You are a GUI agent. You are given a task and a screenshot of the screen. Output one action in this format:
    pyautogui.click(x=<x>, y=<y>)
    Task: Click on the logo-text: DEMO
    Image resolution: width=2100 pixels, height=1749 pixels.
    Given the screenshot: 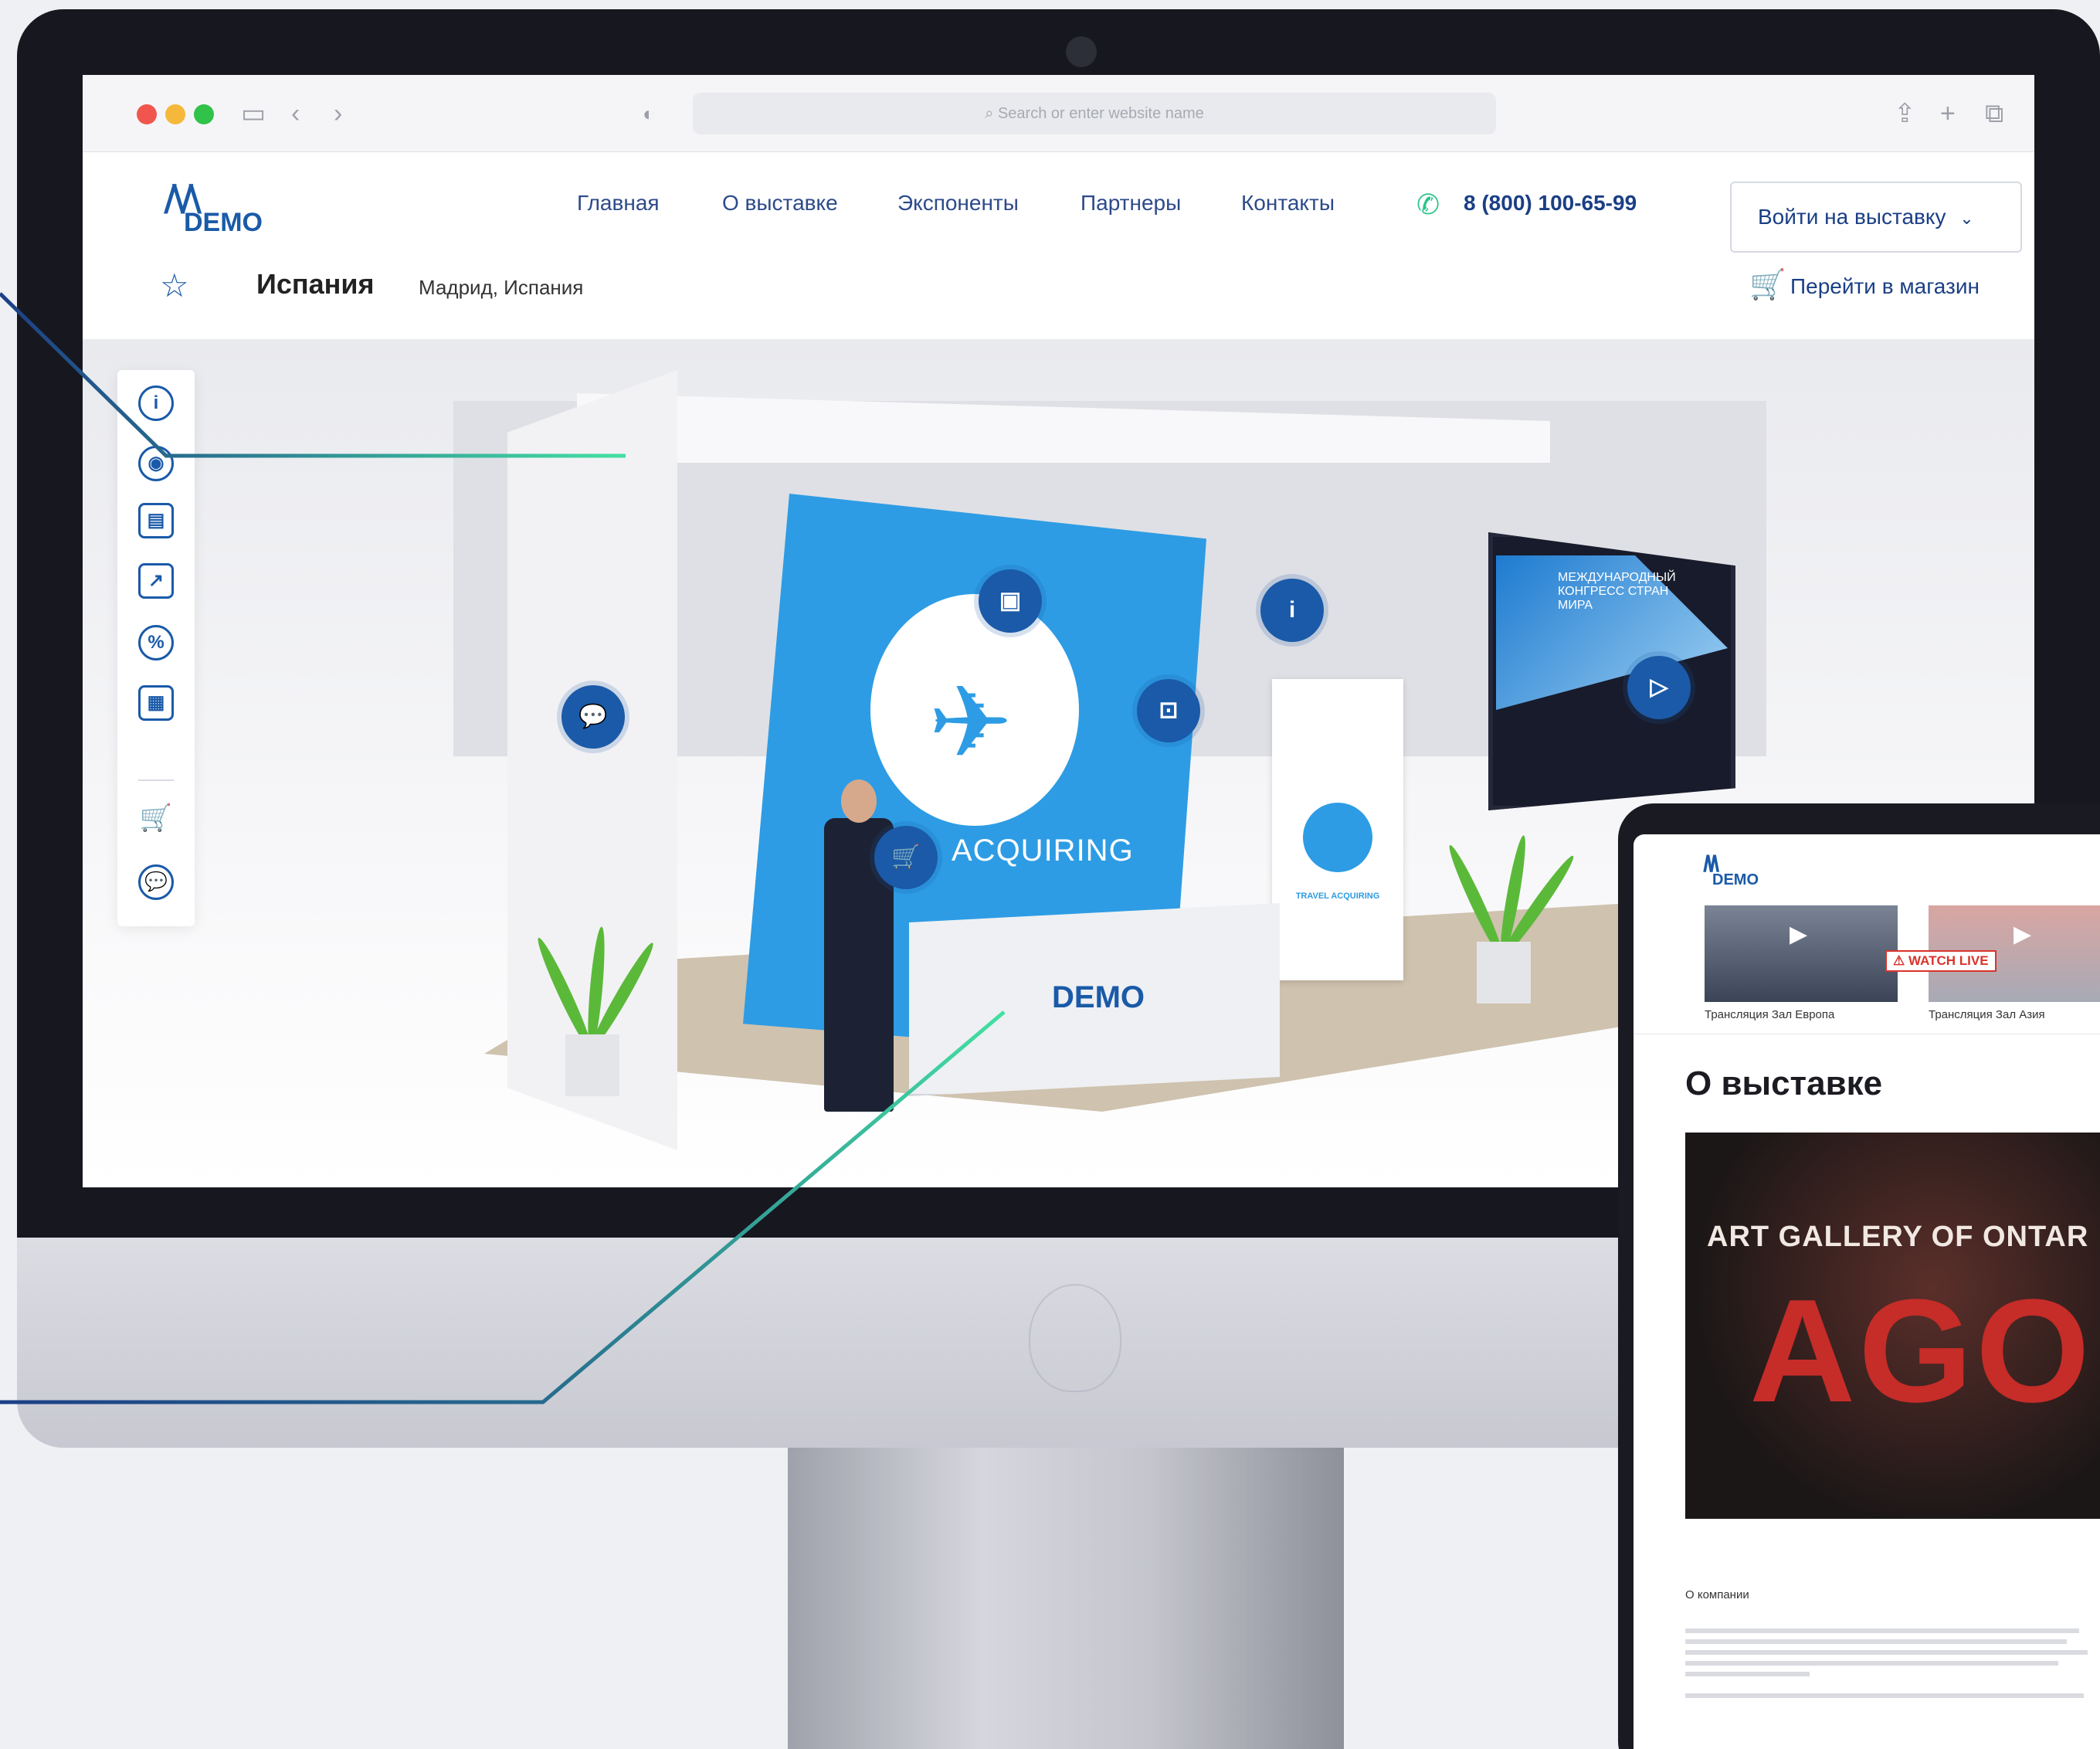 What is the action you would take?
    pyautogui.click(x=224, y=222)
    